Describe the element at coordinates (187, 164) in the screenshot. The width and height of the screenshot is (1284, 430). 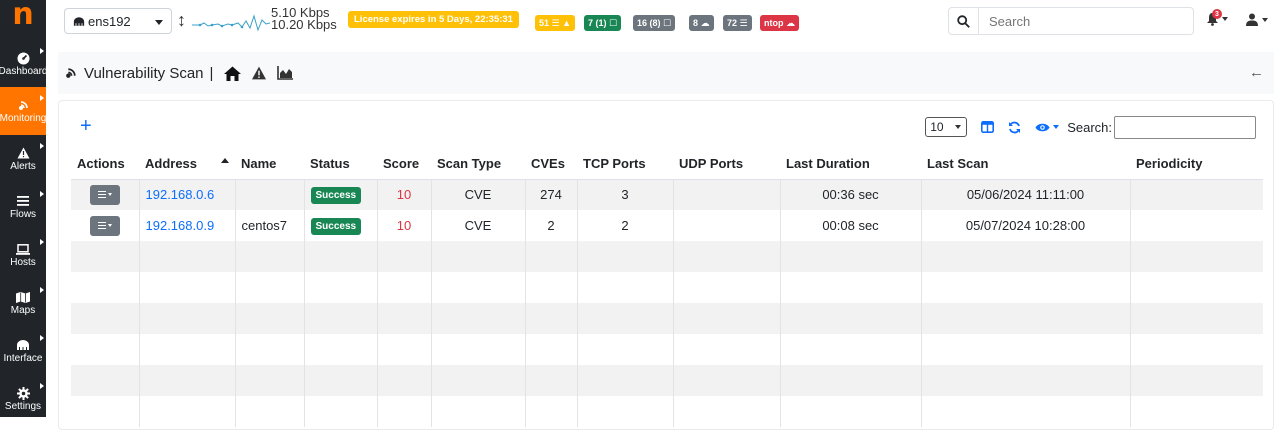
I see `column-header-address: Address` at that location.